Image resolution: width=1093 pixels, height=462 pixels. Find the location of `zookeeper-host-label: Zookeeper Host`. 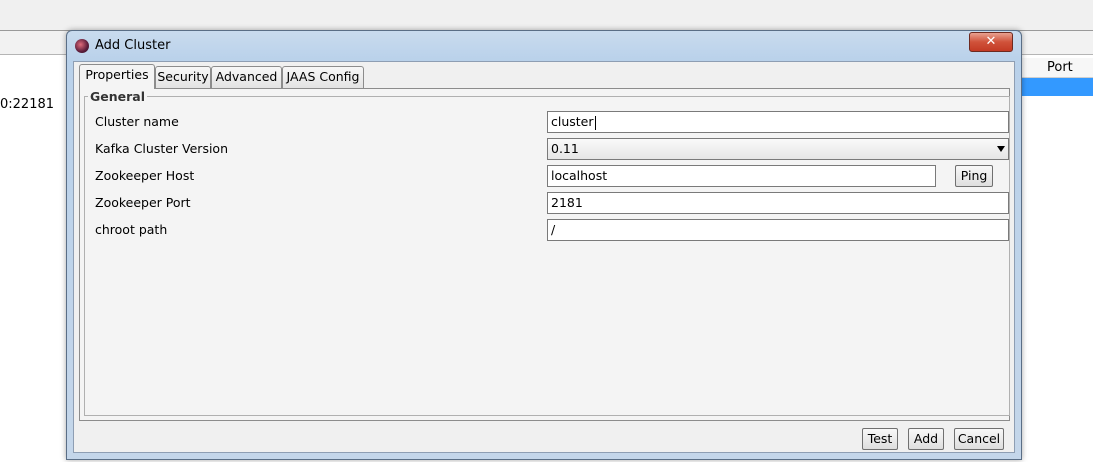

zookeeper-host-label: Zookeeper Host is located at coordinates (145, 175).